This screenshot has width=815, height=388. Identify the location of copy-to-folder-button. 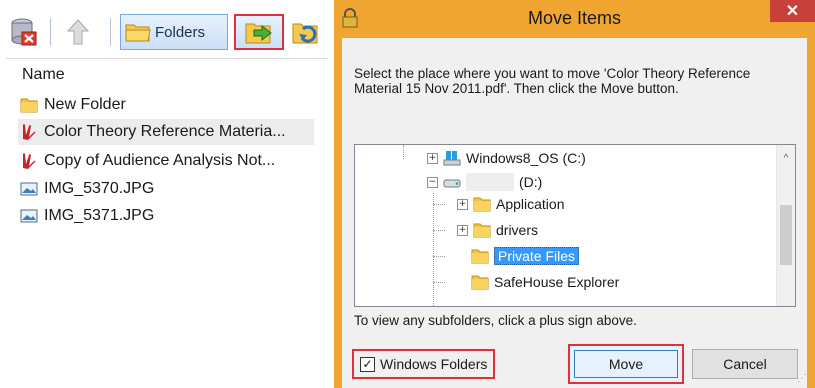
(306, 32).